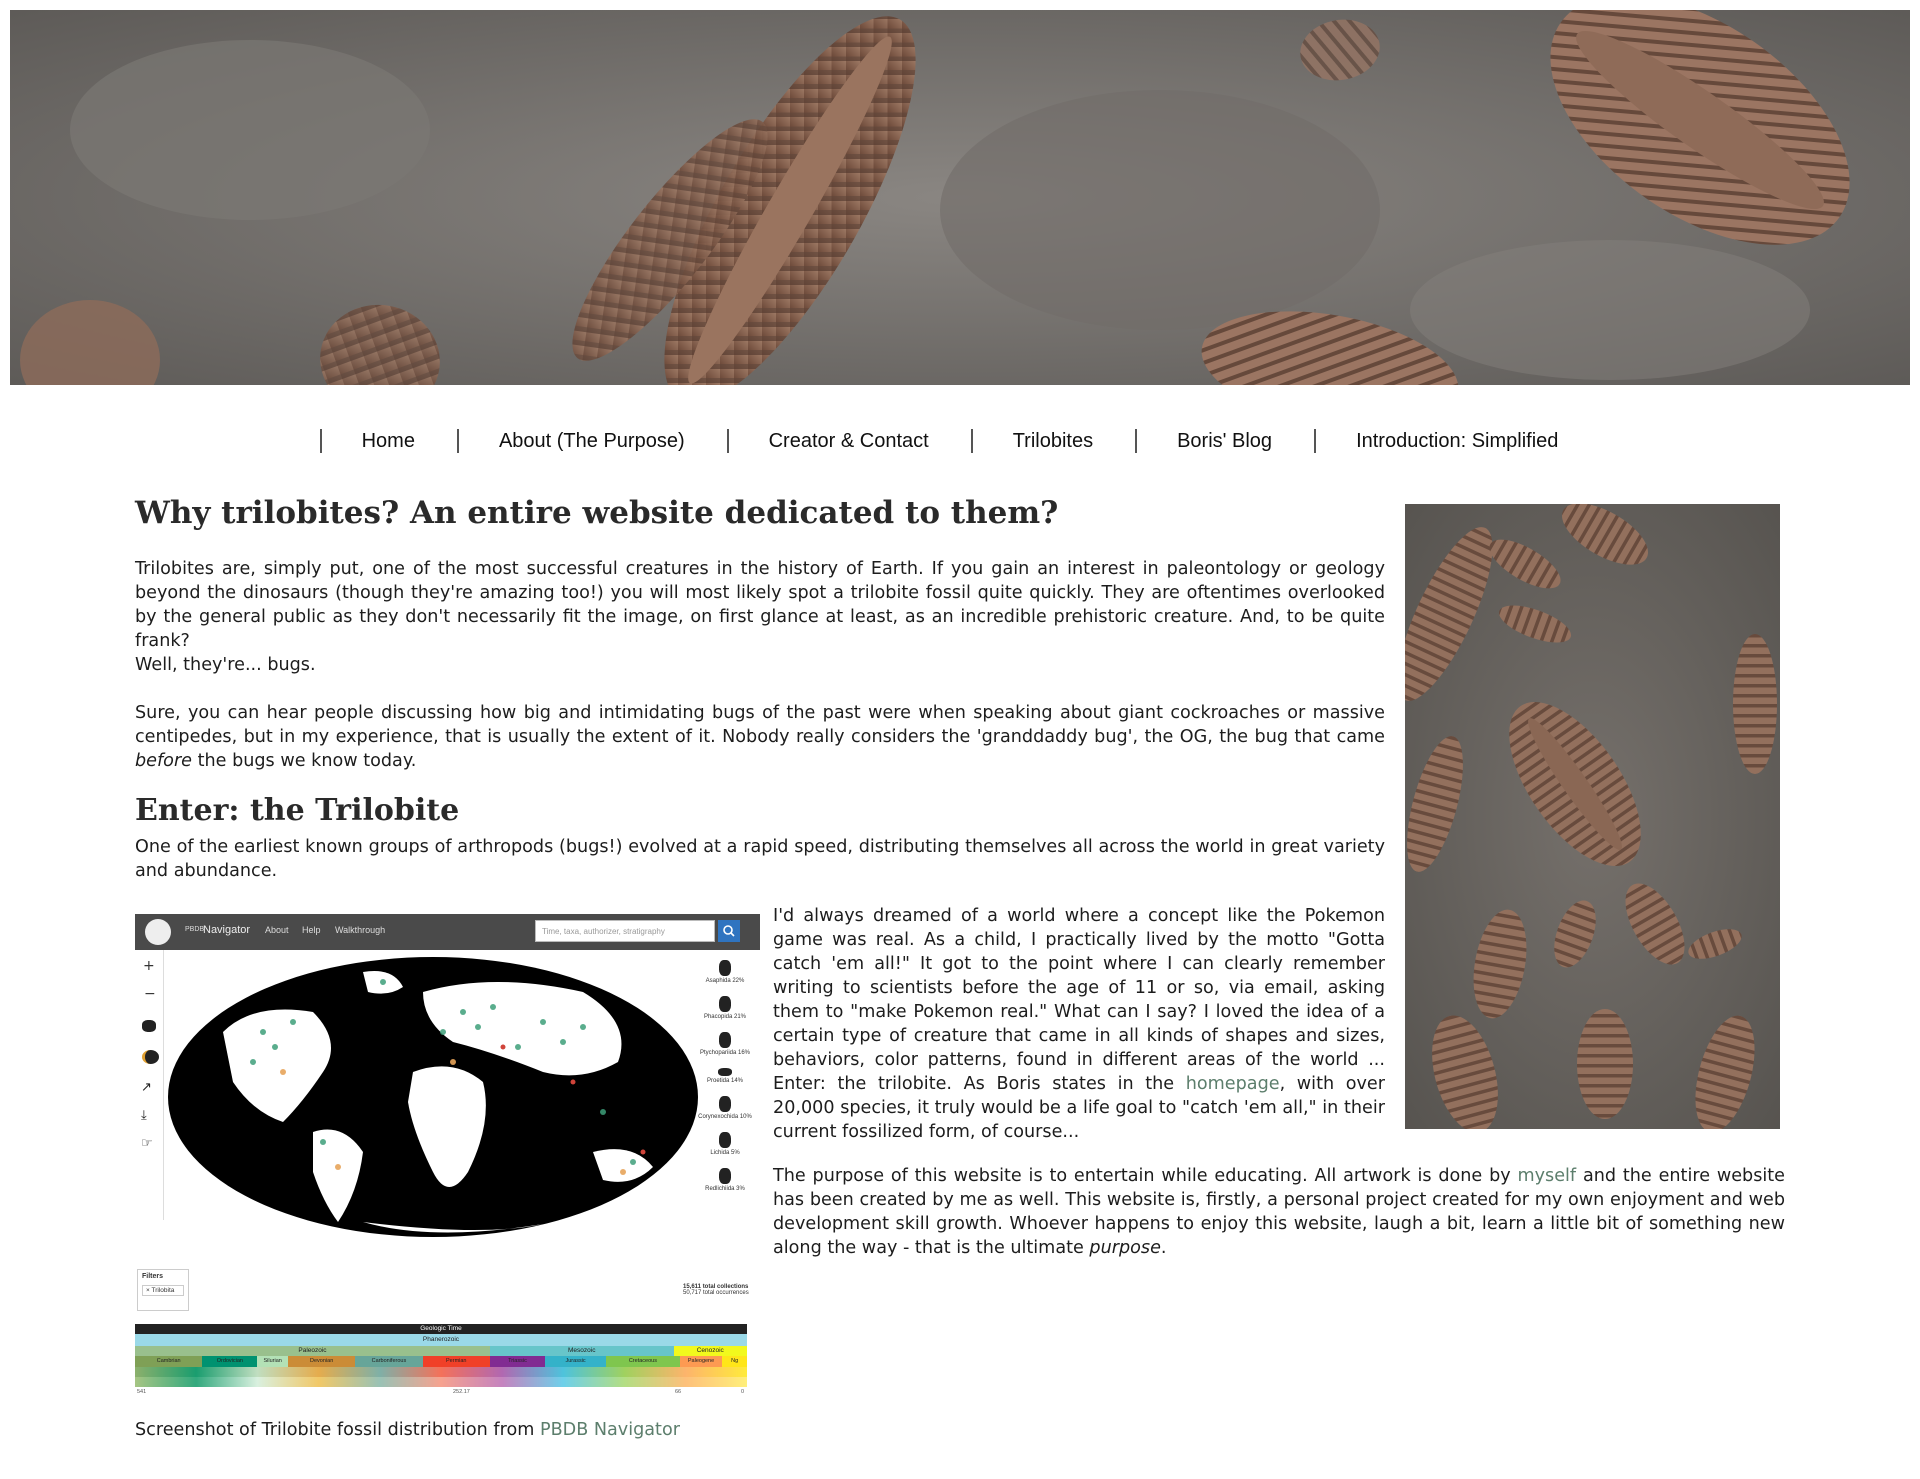 Image resolution: width=1920 pixels, height=1479 pixels. I want to click on menu-about: About, so click(277, 930).